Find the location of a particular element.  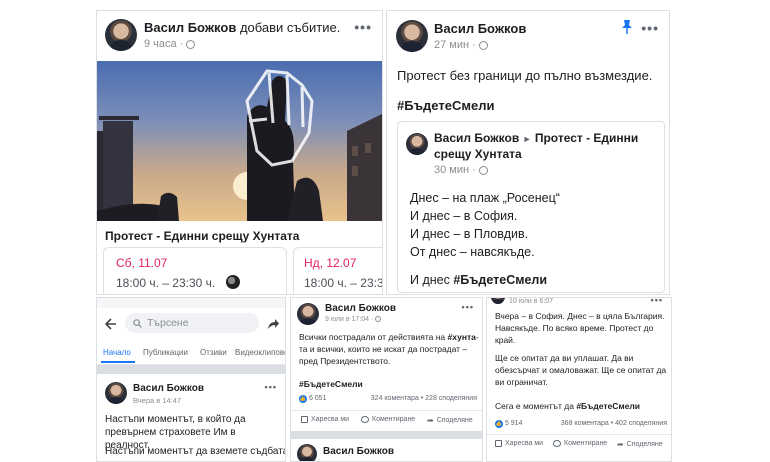

arrow-icon: ► is located at coordinates (527, 139).